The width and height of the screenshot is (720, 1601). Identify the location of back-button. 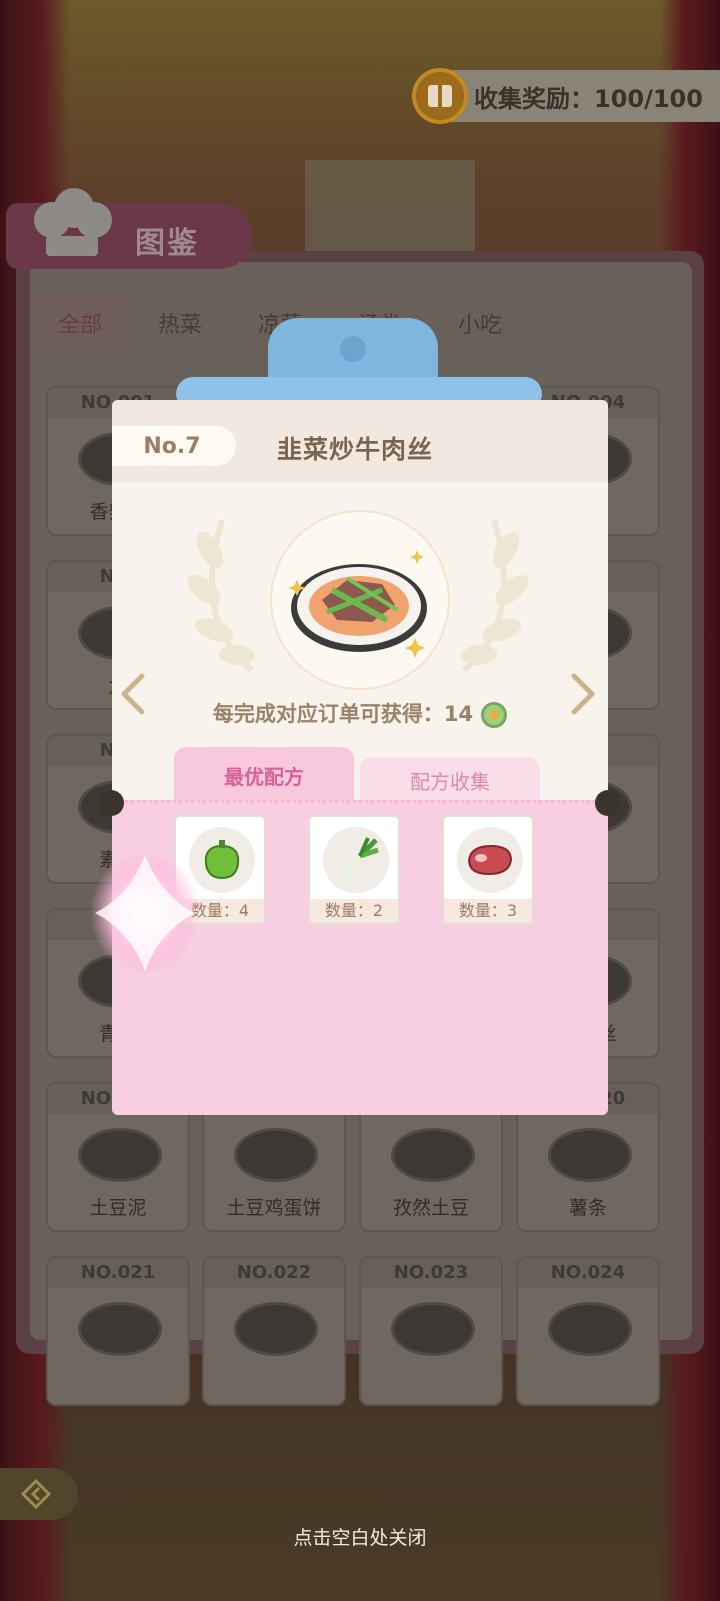
(39, 1494).